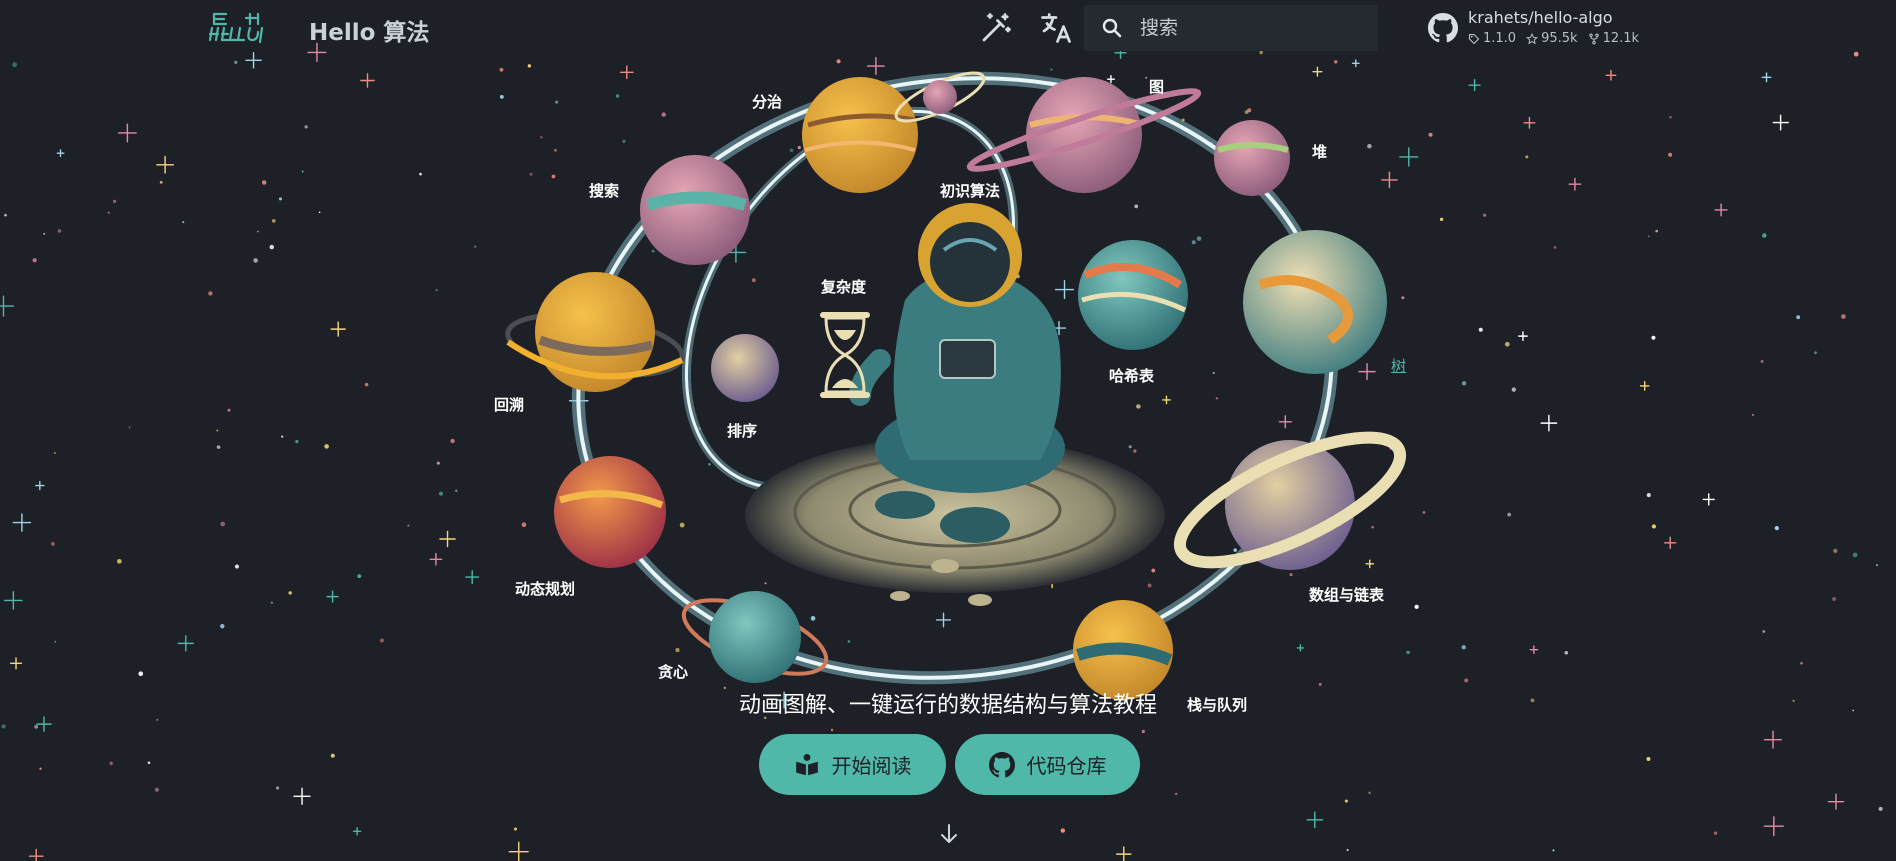 This screenshot has height=861, width=1896. I want to click on planet-tree, so click(1315, 302).